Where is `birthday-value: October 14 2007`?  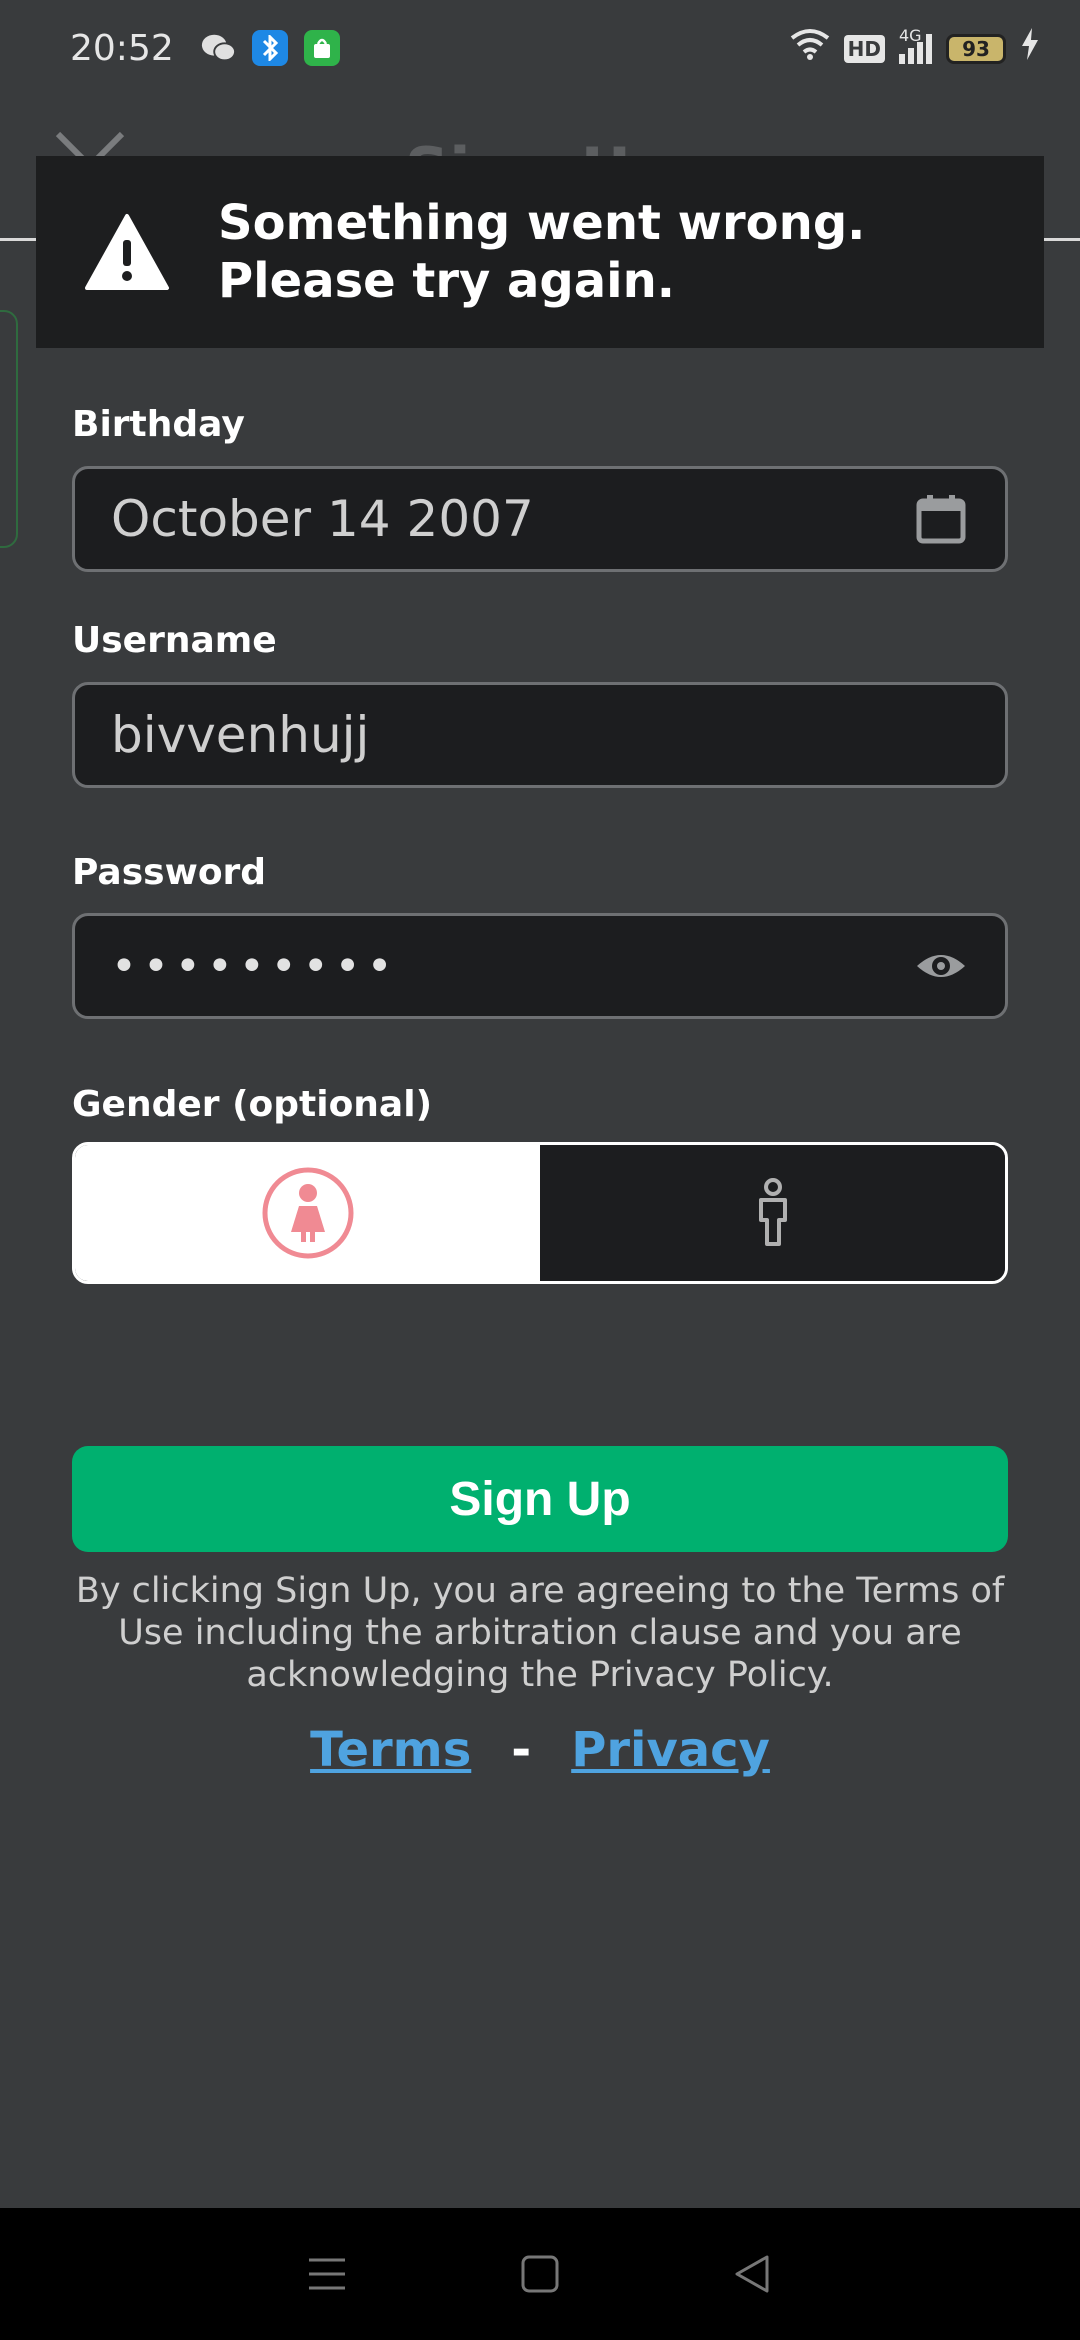 birthday-value: October 14 2007 is located at coordinates (322, 519).